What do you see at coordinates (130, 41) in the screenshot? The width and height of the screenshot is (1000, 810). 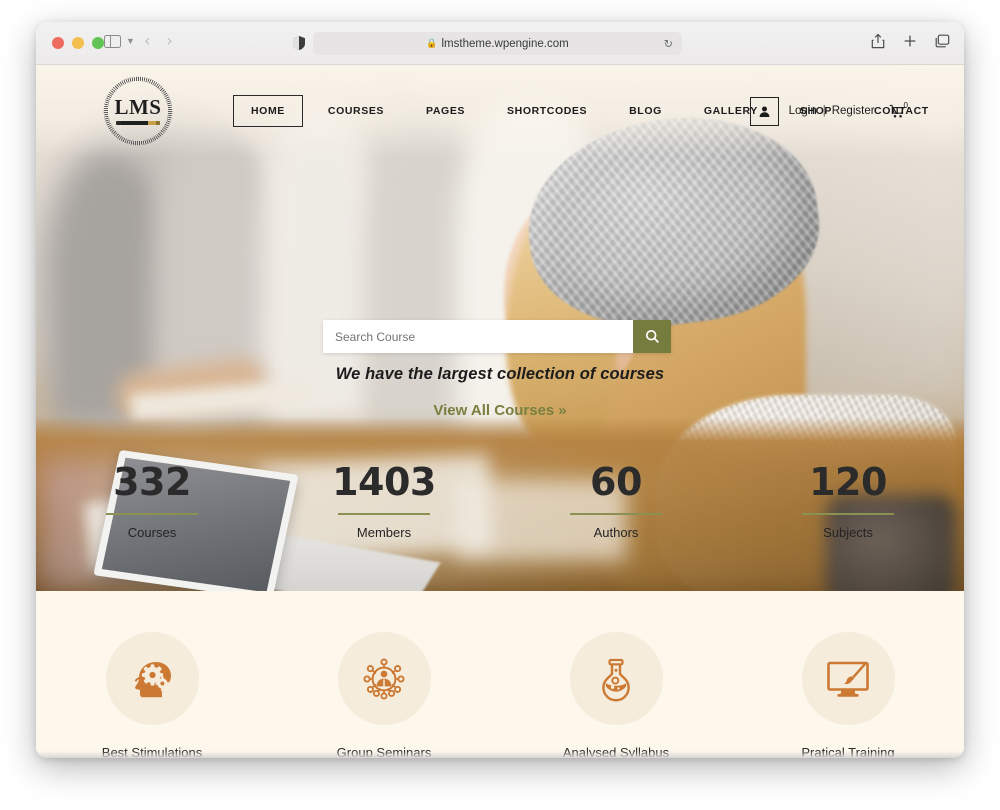 I see `chevron-down-icon: ▼` at bounding box center [130, 41].